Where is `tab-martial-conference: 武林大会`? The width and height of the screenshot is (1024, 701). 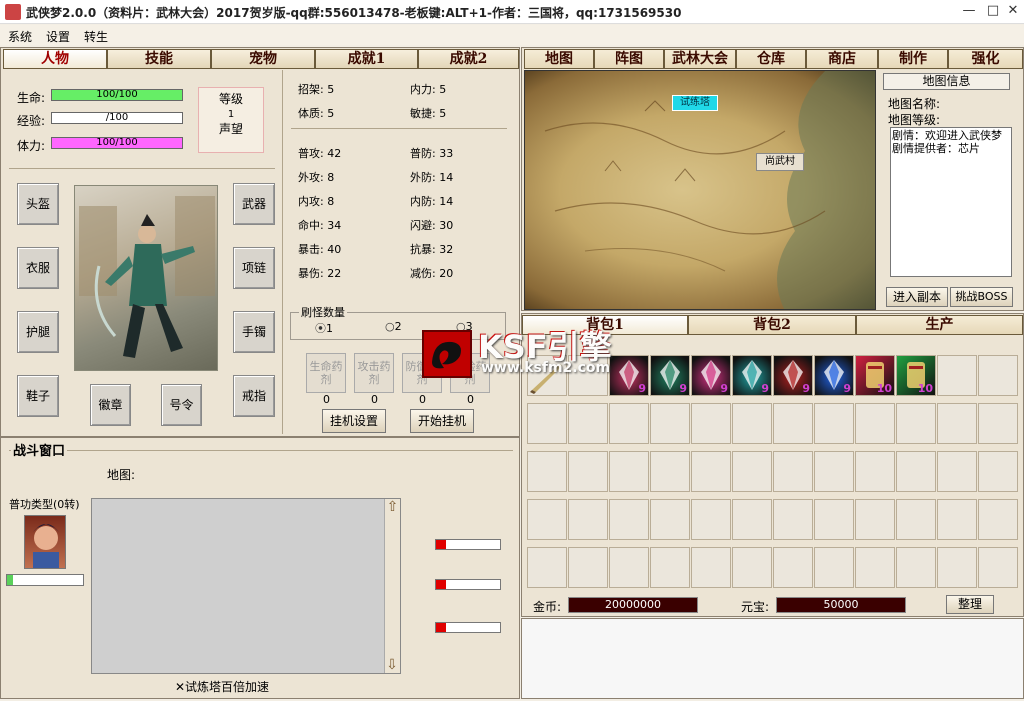
tab-martial-conference: 武林大会 is located at coordinates (700, 59).